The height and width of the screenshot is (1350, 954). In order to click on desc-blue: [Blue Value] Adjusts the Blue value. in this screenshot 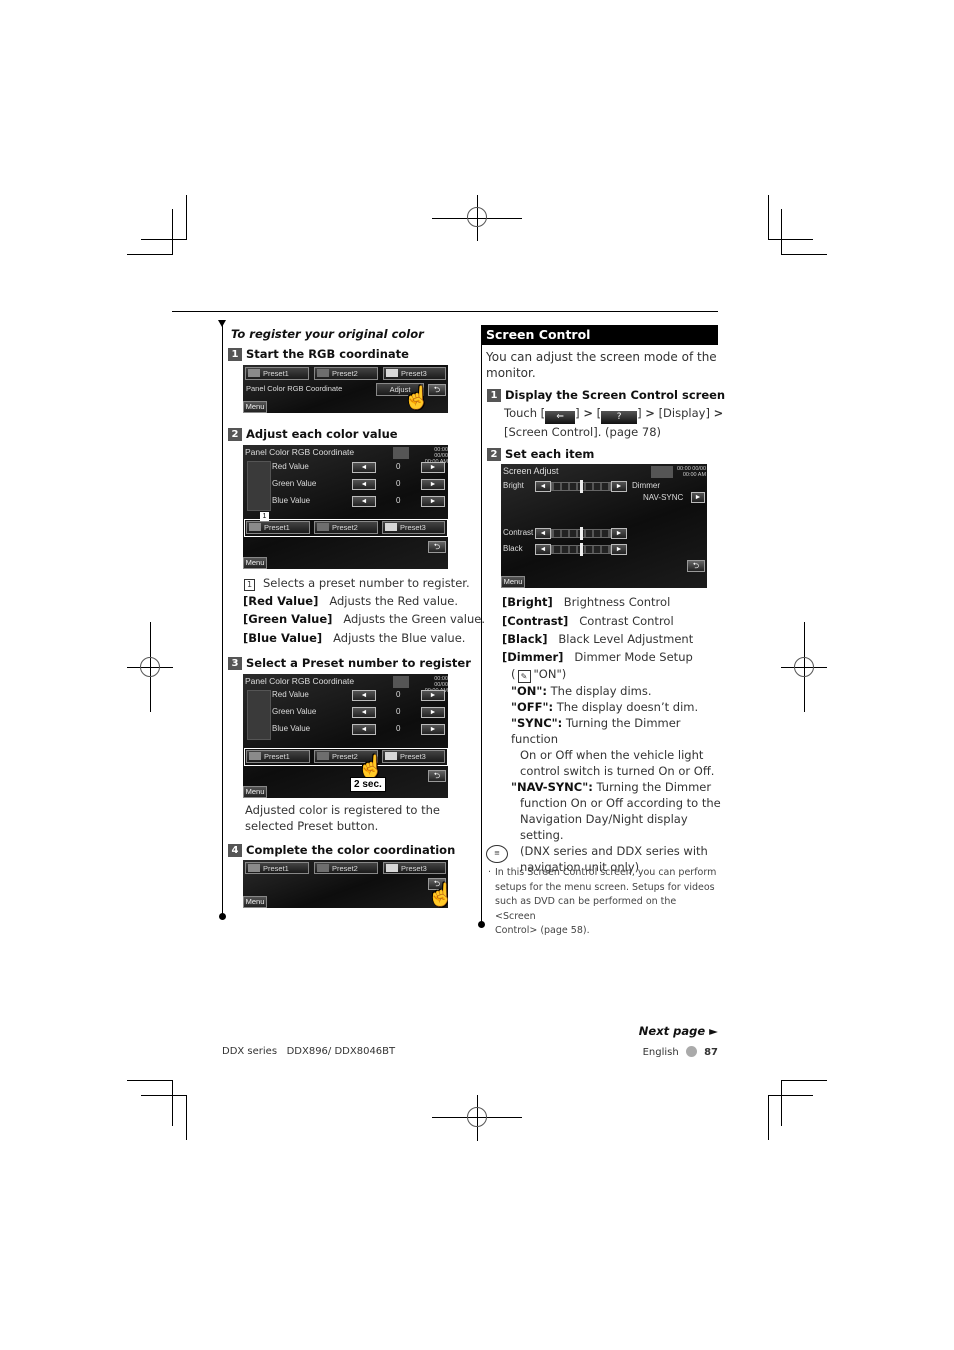, I will do `click(354, 638)`.